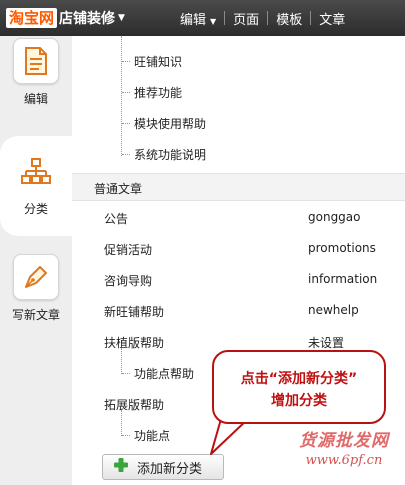 This screenshot has width=405, height=485. I want to click on category-slug: newhelp, so click(333, 310).